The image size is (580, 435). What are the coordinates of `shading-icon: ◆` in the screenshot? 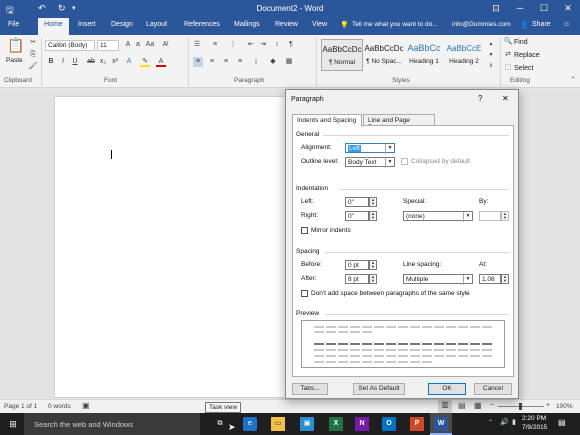 It's located at (273, 62).